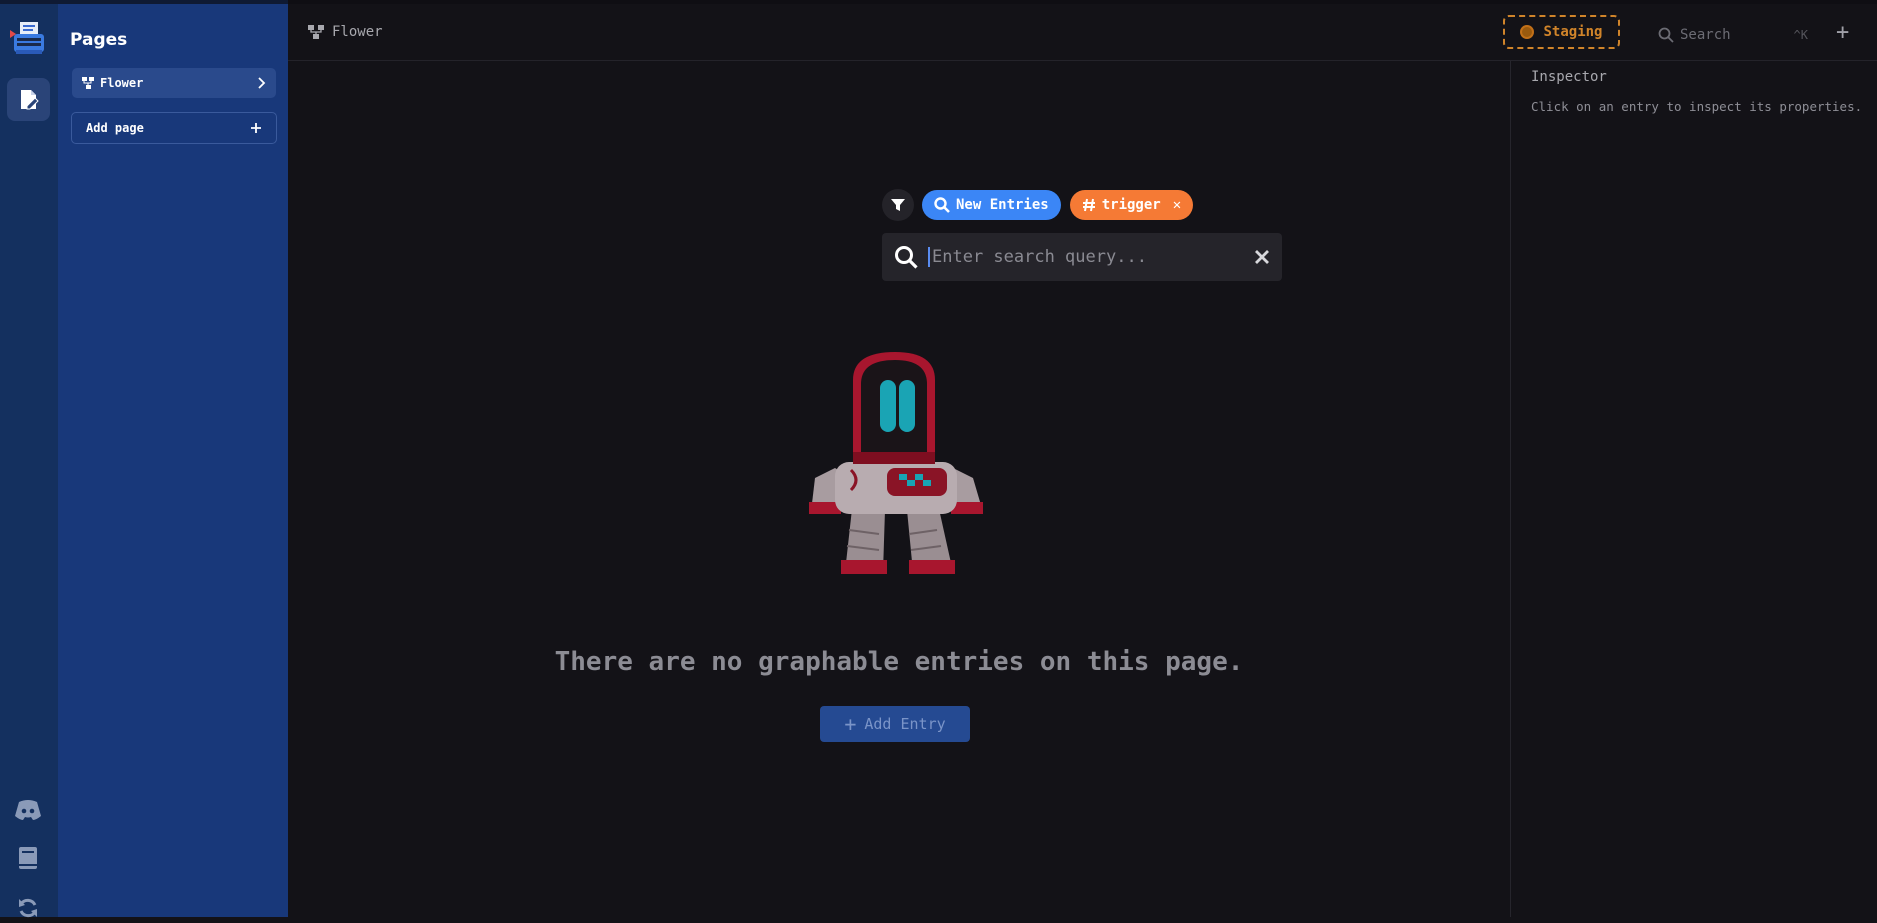 This screenshot has height=923, width=1877. What do you see at coordinates (262, 83) in the screenshot?
I see `chevron-right-icon` at bounding box center [262, 83].